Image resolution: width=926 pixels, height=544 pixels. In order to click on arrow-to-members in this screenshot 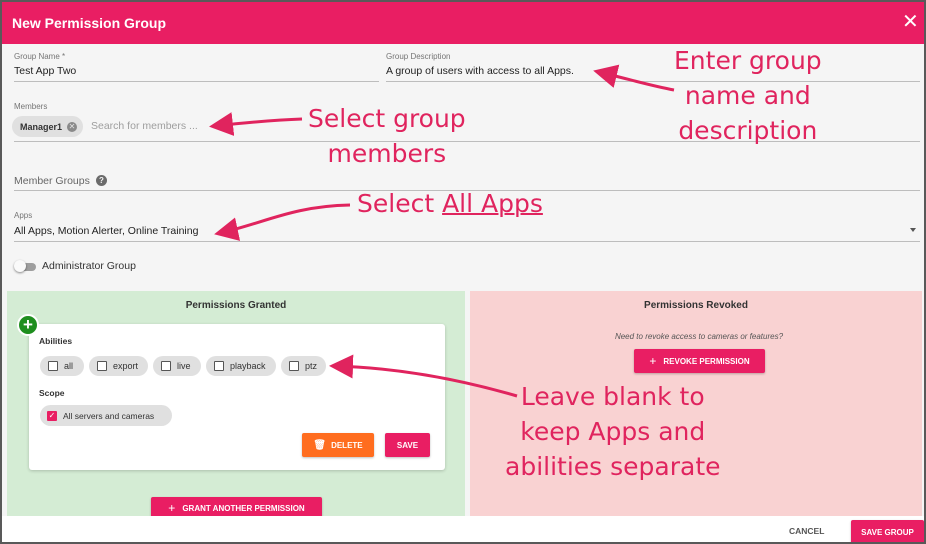, I will do `click(256, 124)`.